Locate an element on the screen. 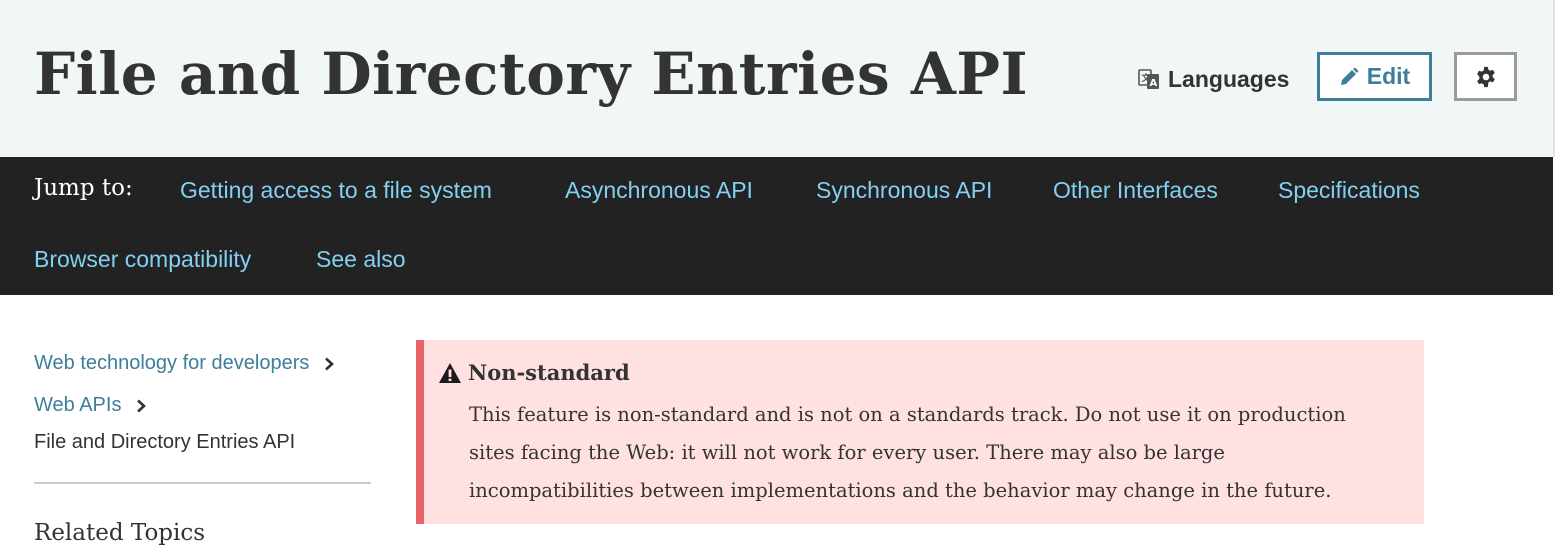 The height and width of the screenshot is (558, 1555). jump-link-asynchronous-api: Asynchronous API is located at coordinates (659, 190).